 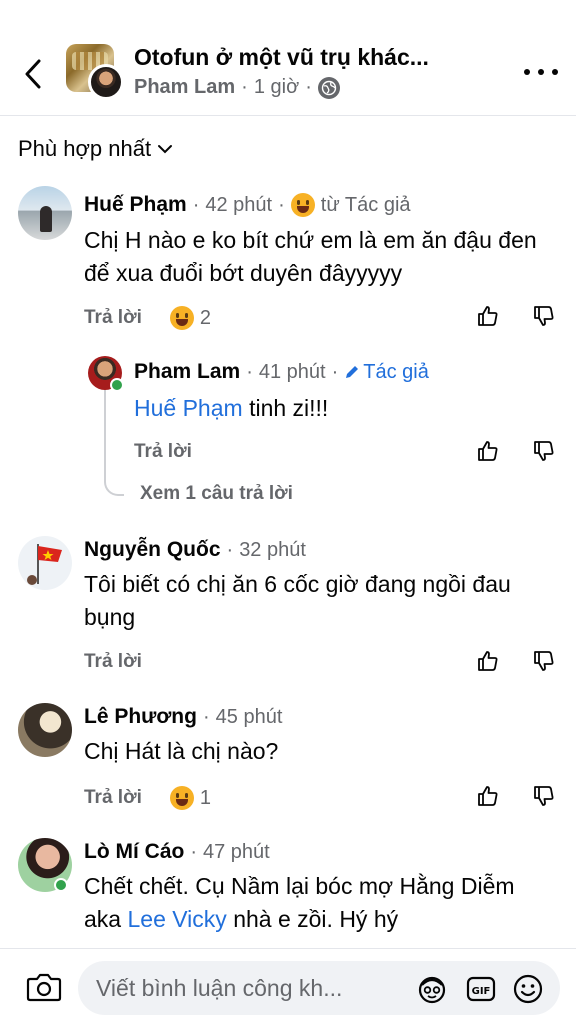 What do you see at coordinates (176, 919) in the screenshot?
I see `mention-link: Lee Vicky` at bounding box center [176, 919].